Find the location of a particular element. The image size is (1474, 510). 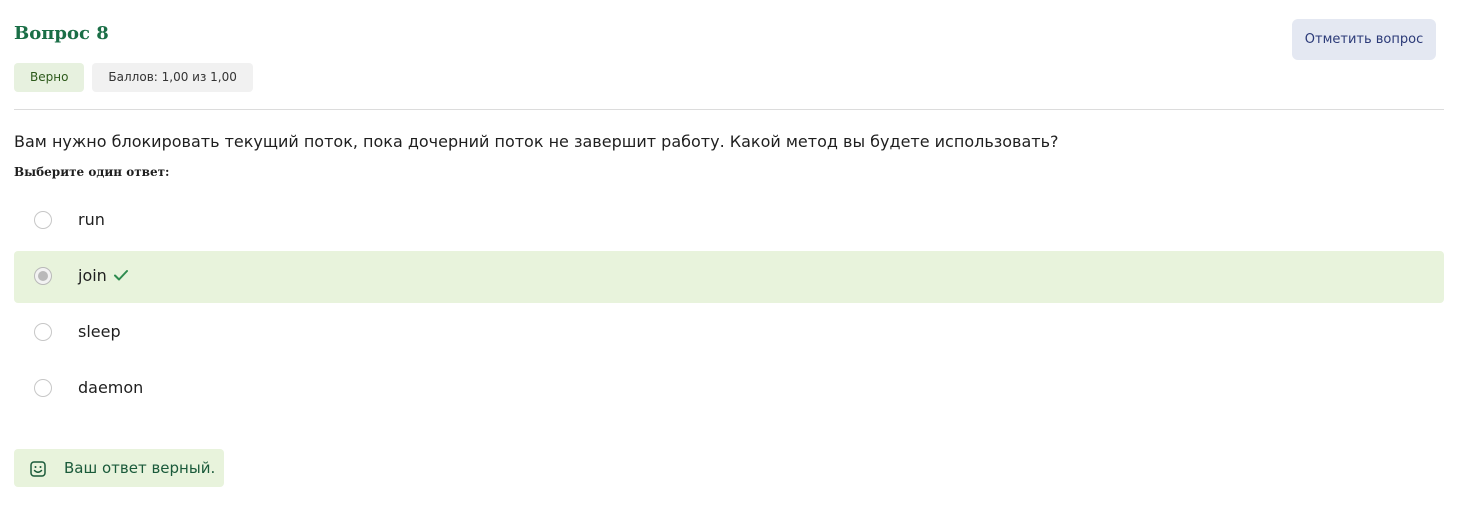

feedback-box: Ваш ответ верный. is located at coordinates (119, 468).